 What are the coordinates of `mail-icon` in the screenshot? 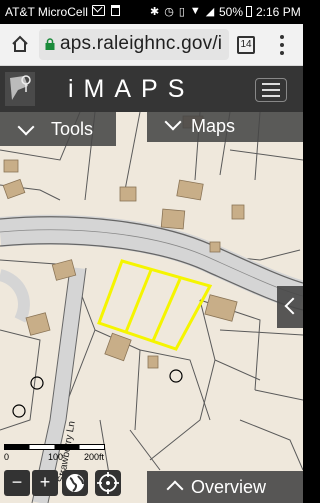 It's located at (98, 10).